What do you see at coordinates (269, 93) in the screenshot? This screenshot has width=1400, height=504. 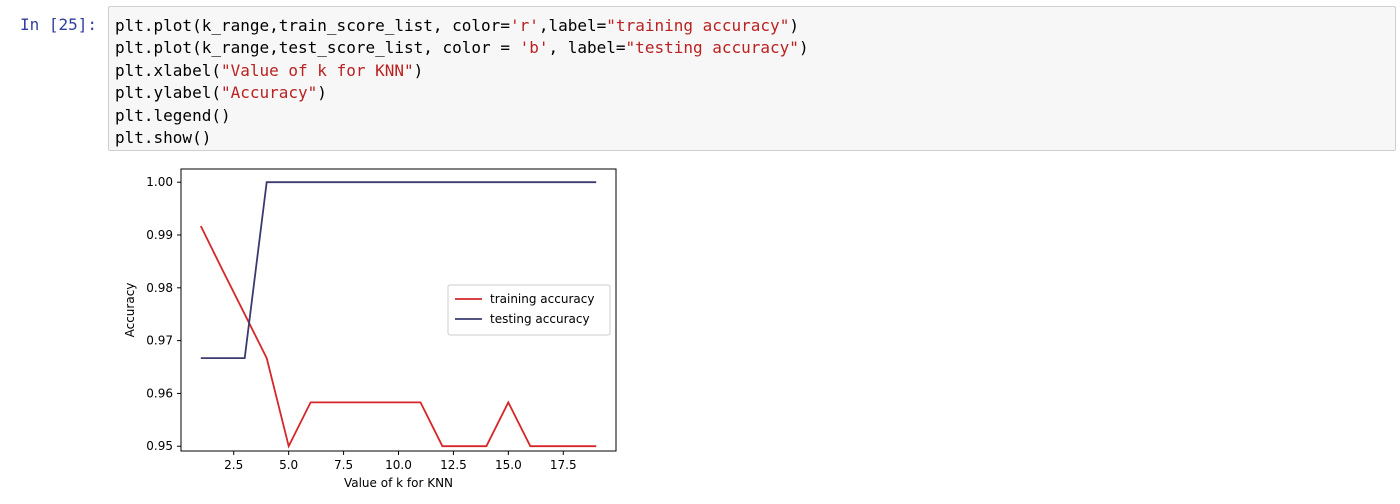 I see `code-string: "Accuracy"` at bounding box center [269, 93].